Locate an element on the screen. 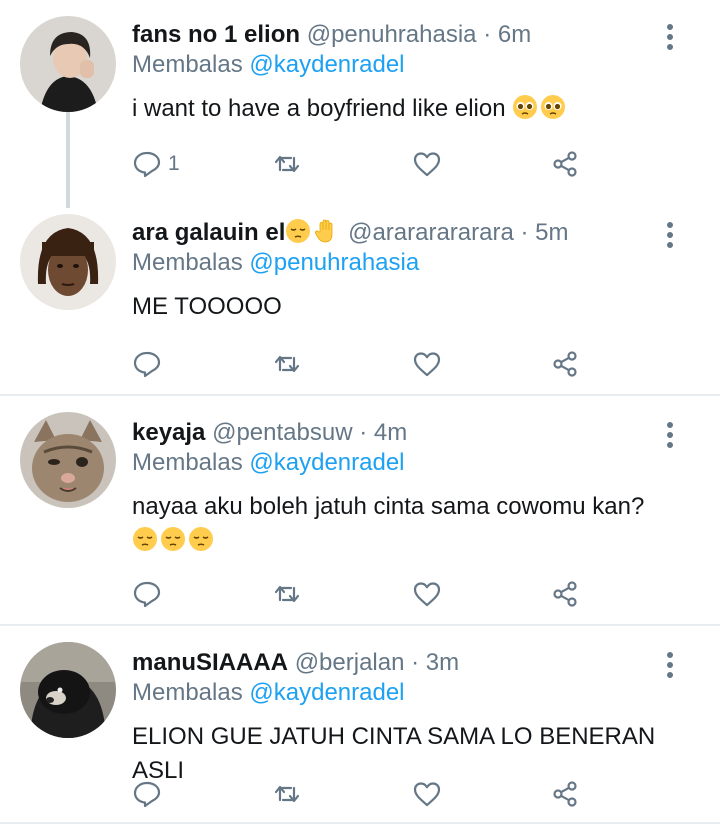 This screenshot has width=720, height=826. tweet-text: ME TOOOOO is located at coordinates (396, 307).